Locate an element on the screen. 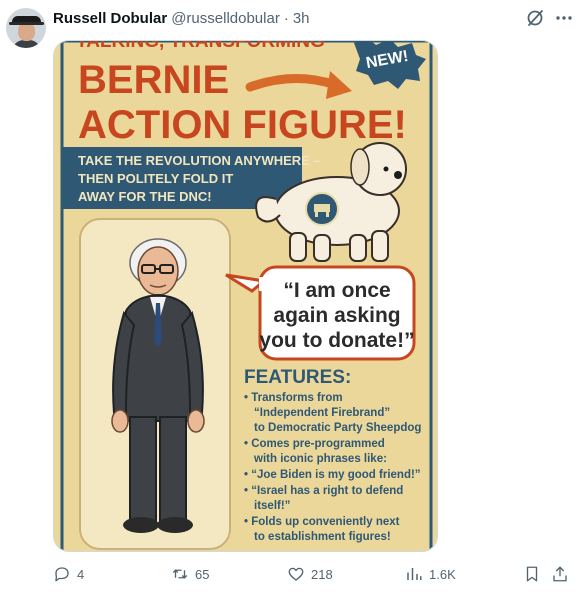  bookmark-icon is located at coordinates (532, 574).